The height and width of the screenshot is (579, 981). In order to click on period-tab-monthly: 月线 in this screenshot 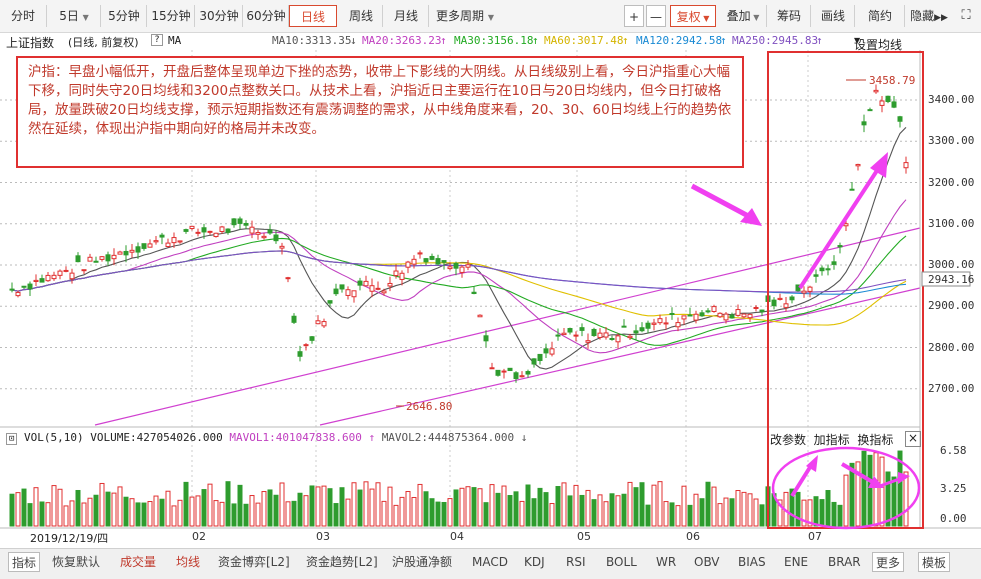, I will do `click(406, 16)`.